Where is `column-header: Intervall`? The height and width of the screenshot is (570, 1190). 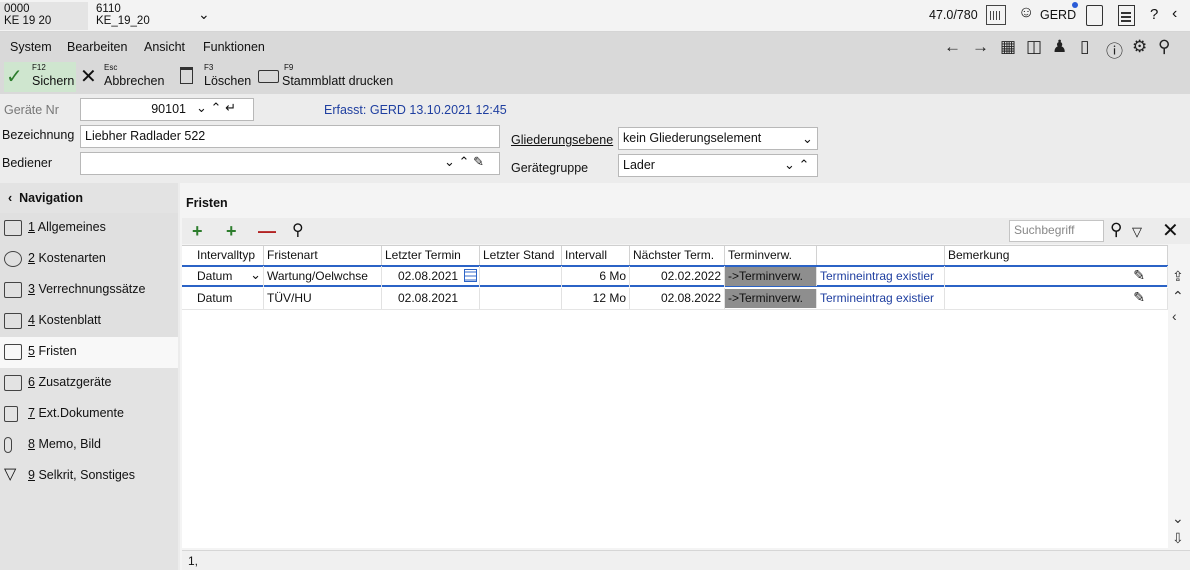 column-header: Intervall is located at coordinates (596, 255).